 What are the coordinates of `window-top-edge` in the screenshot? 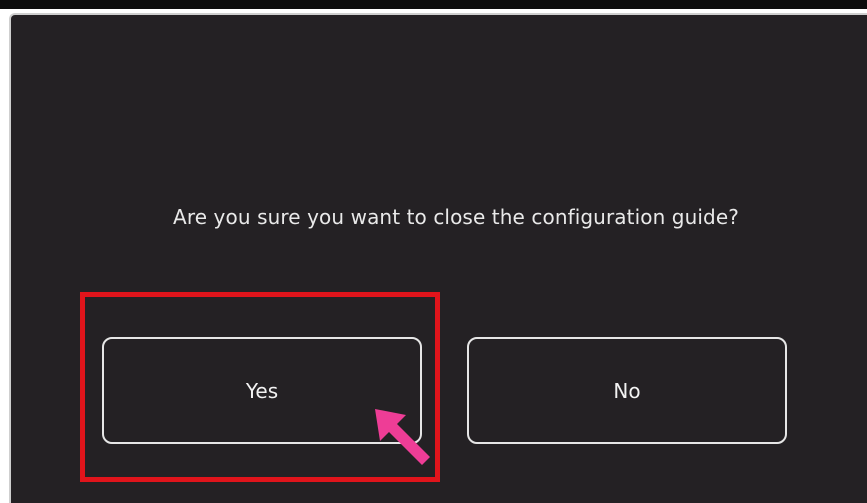 It's located at (433, 4).